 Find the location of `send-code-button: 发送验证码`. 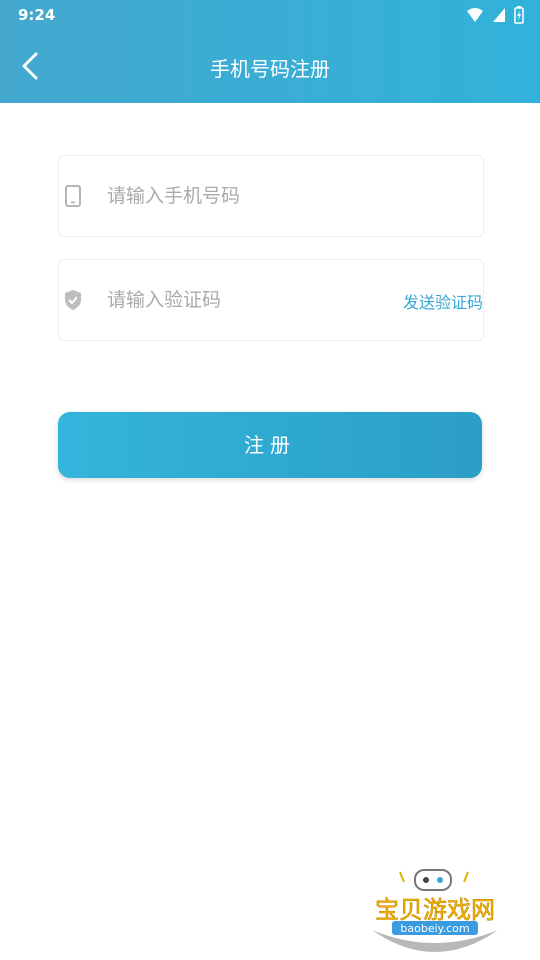

send-code-button: 发送验证码 is located at coordinates (443, 301).